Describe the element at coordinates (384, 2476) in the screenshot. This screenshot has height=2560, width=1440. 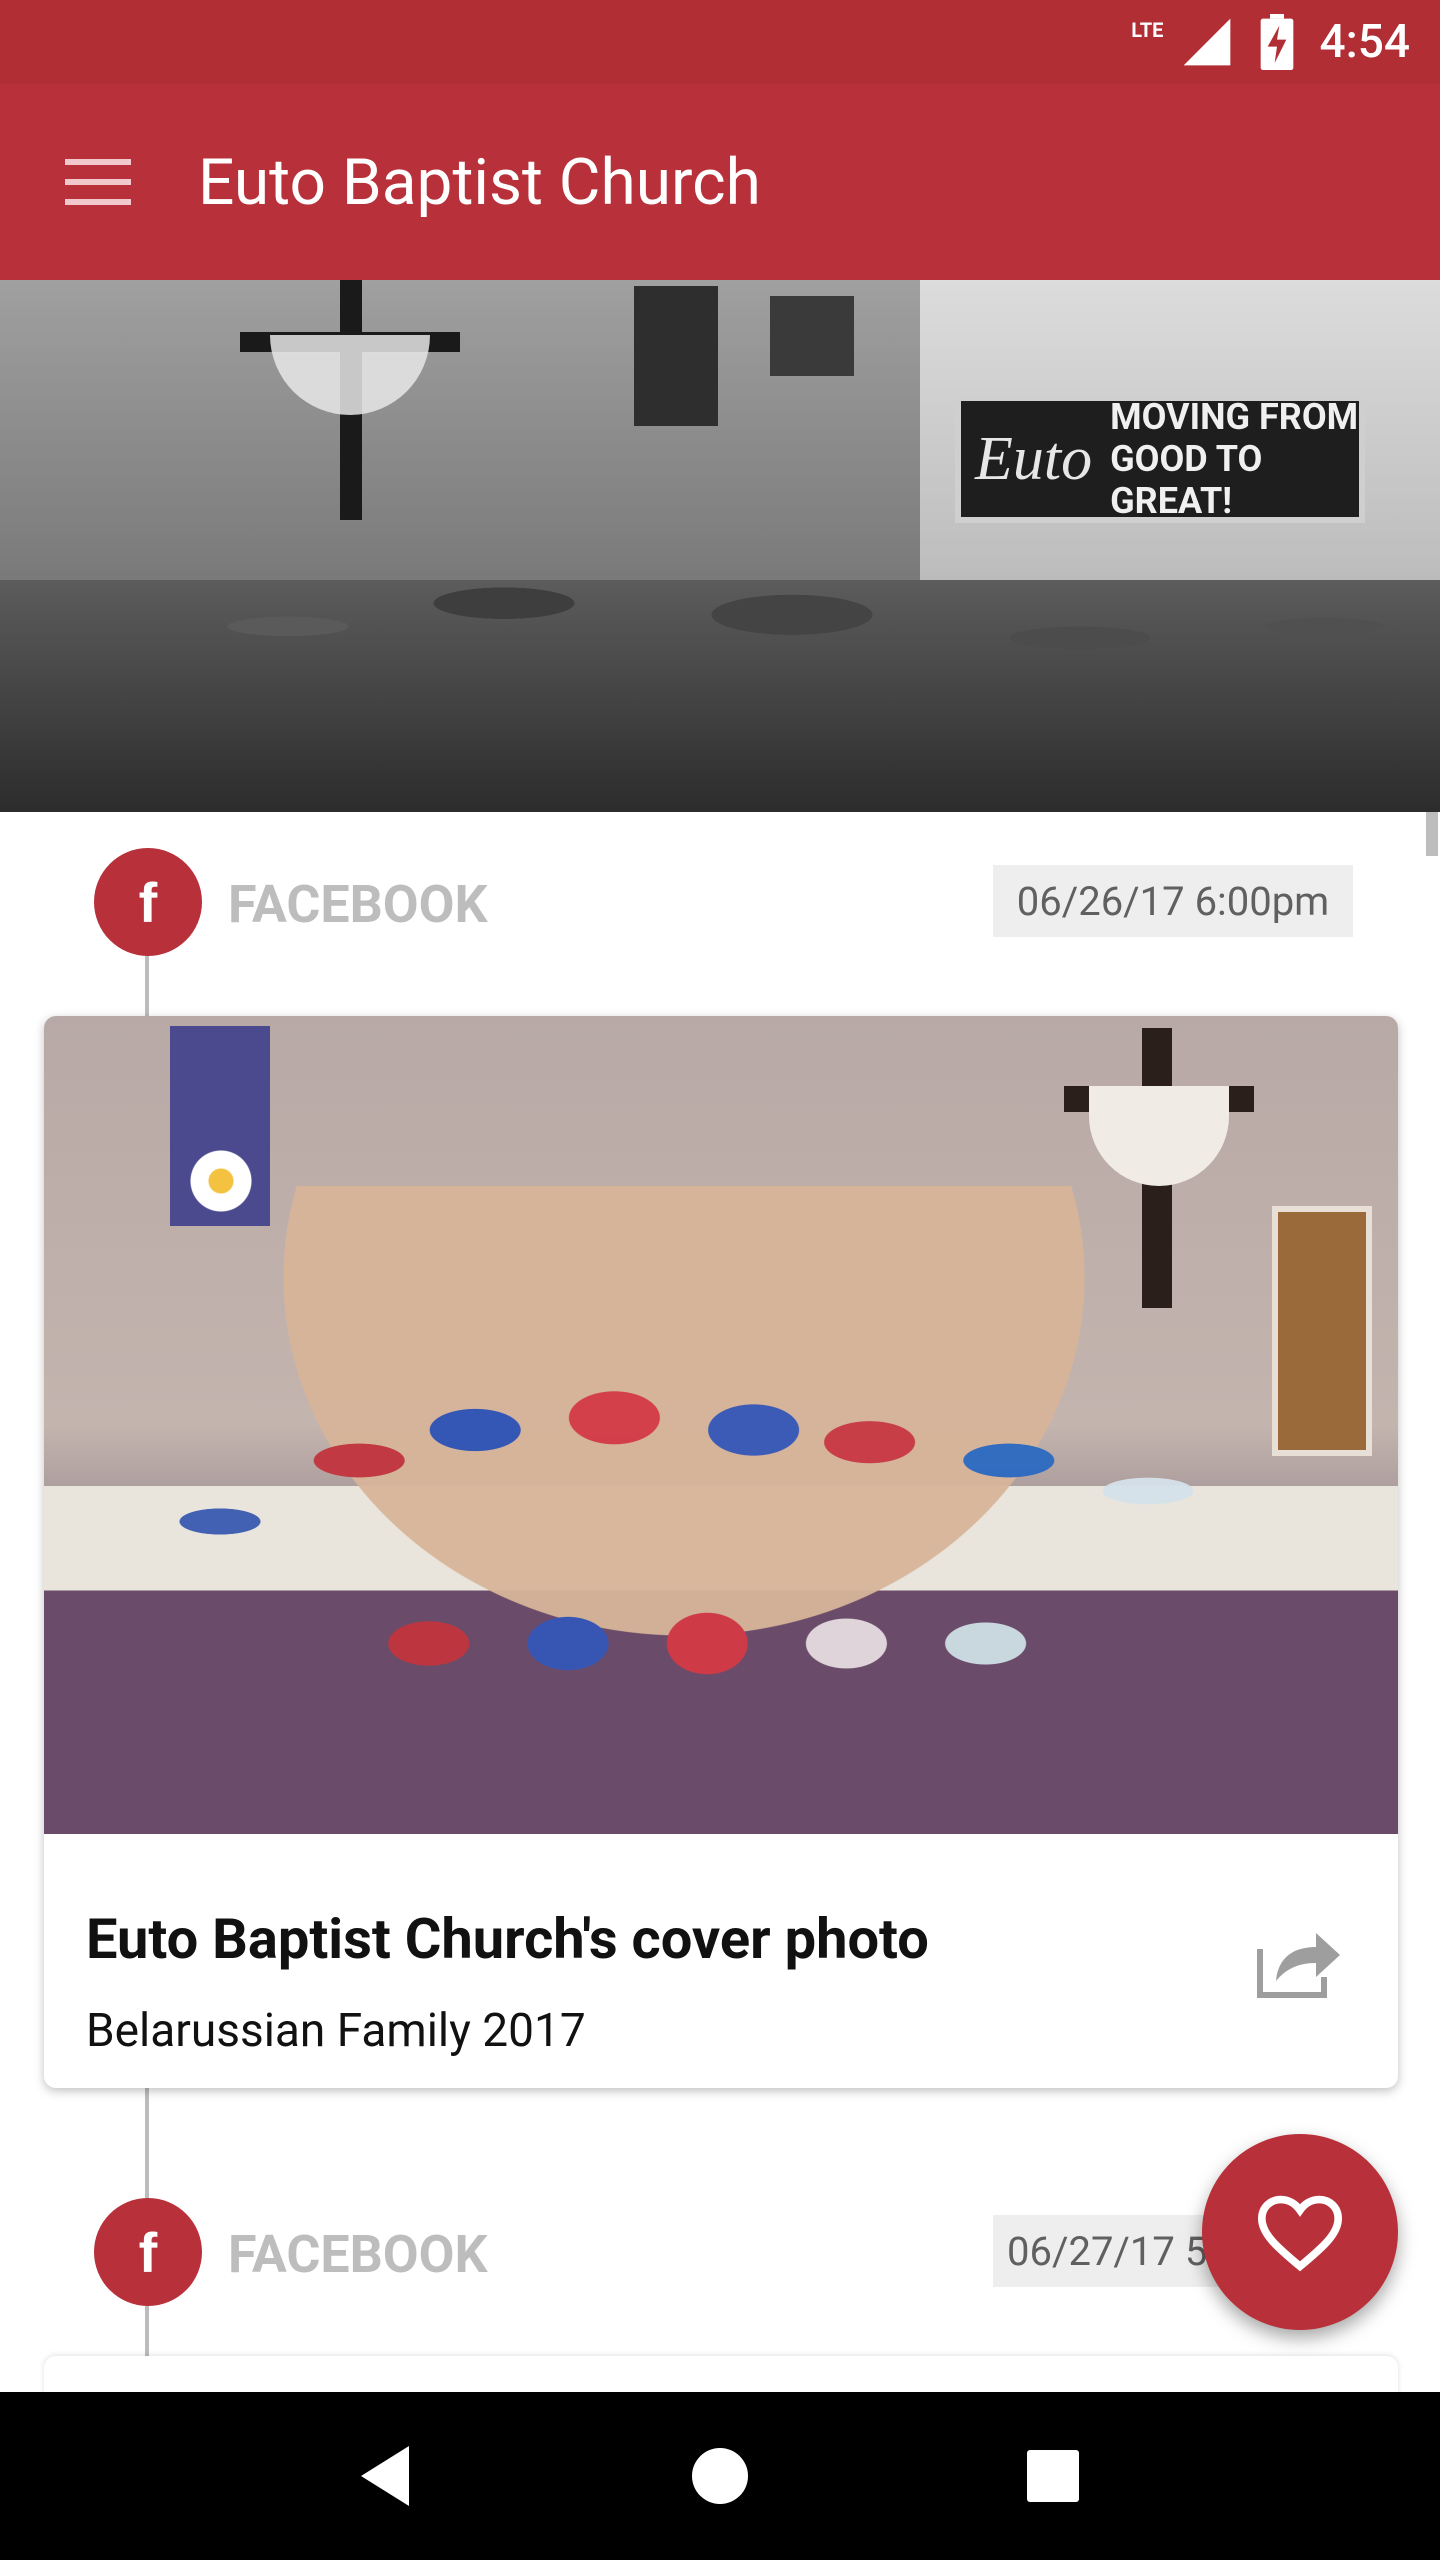
I see `back-icon` at that location.